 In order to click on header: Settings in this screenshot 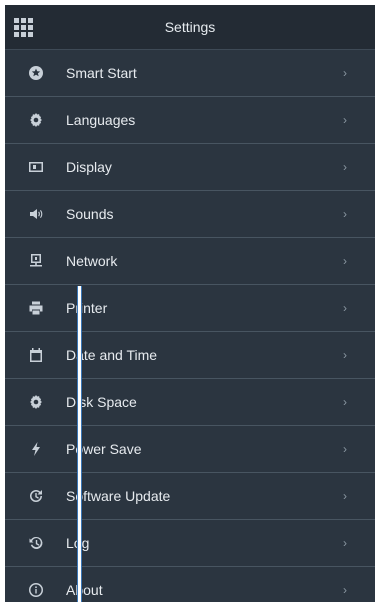, I will do `click(190, 27)`.